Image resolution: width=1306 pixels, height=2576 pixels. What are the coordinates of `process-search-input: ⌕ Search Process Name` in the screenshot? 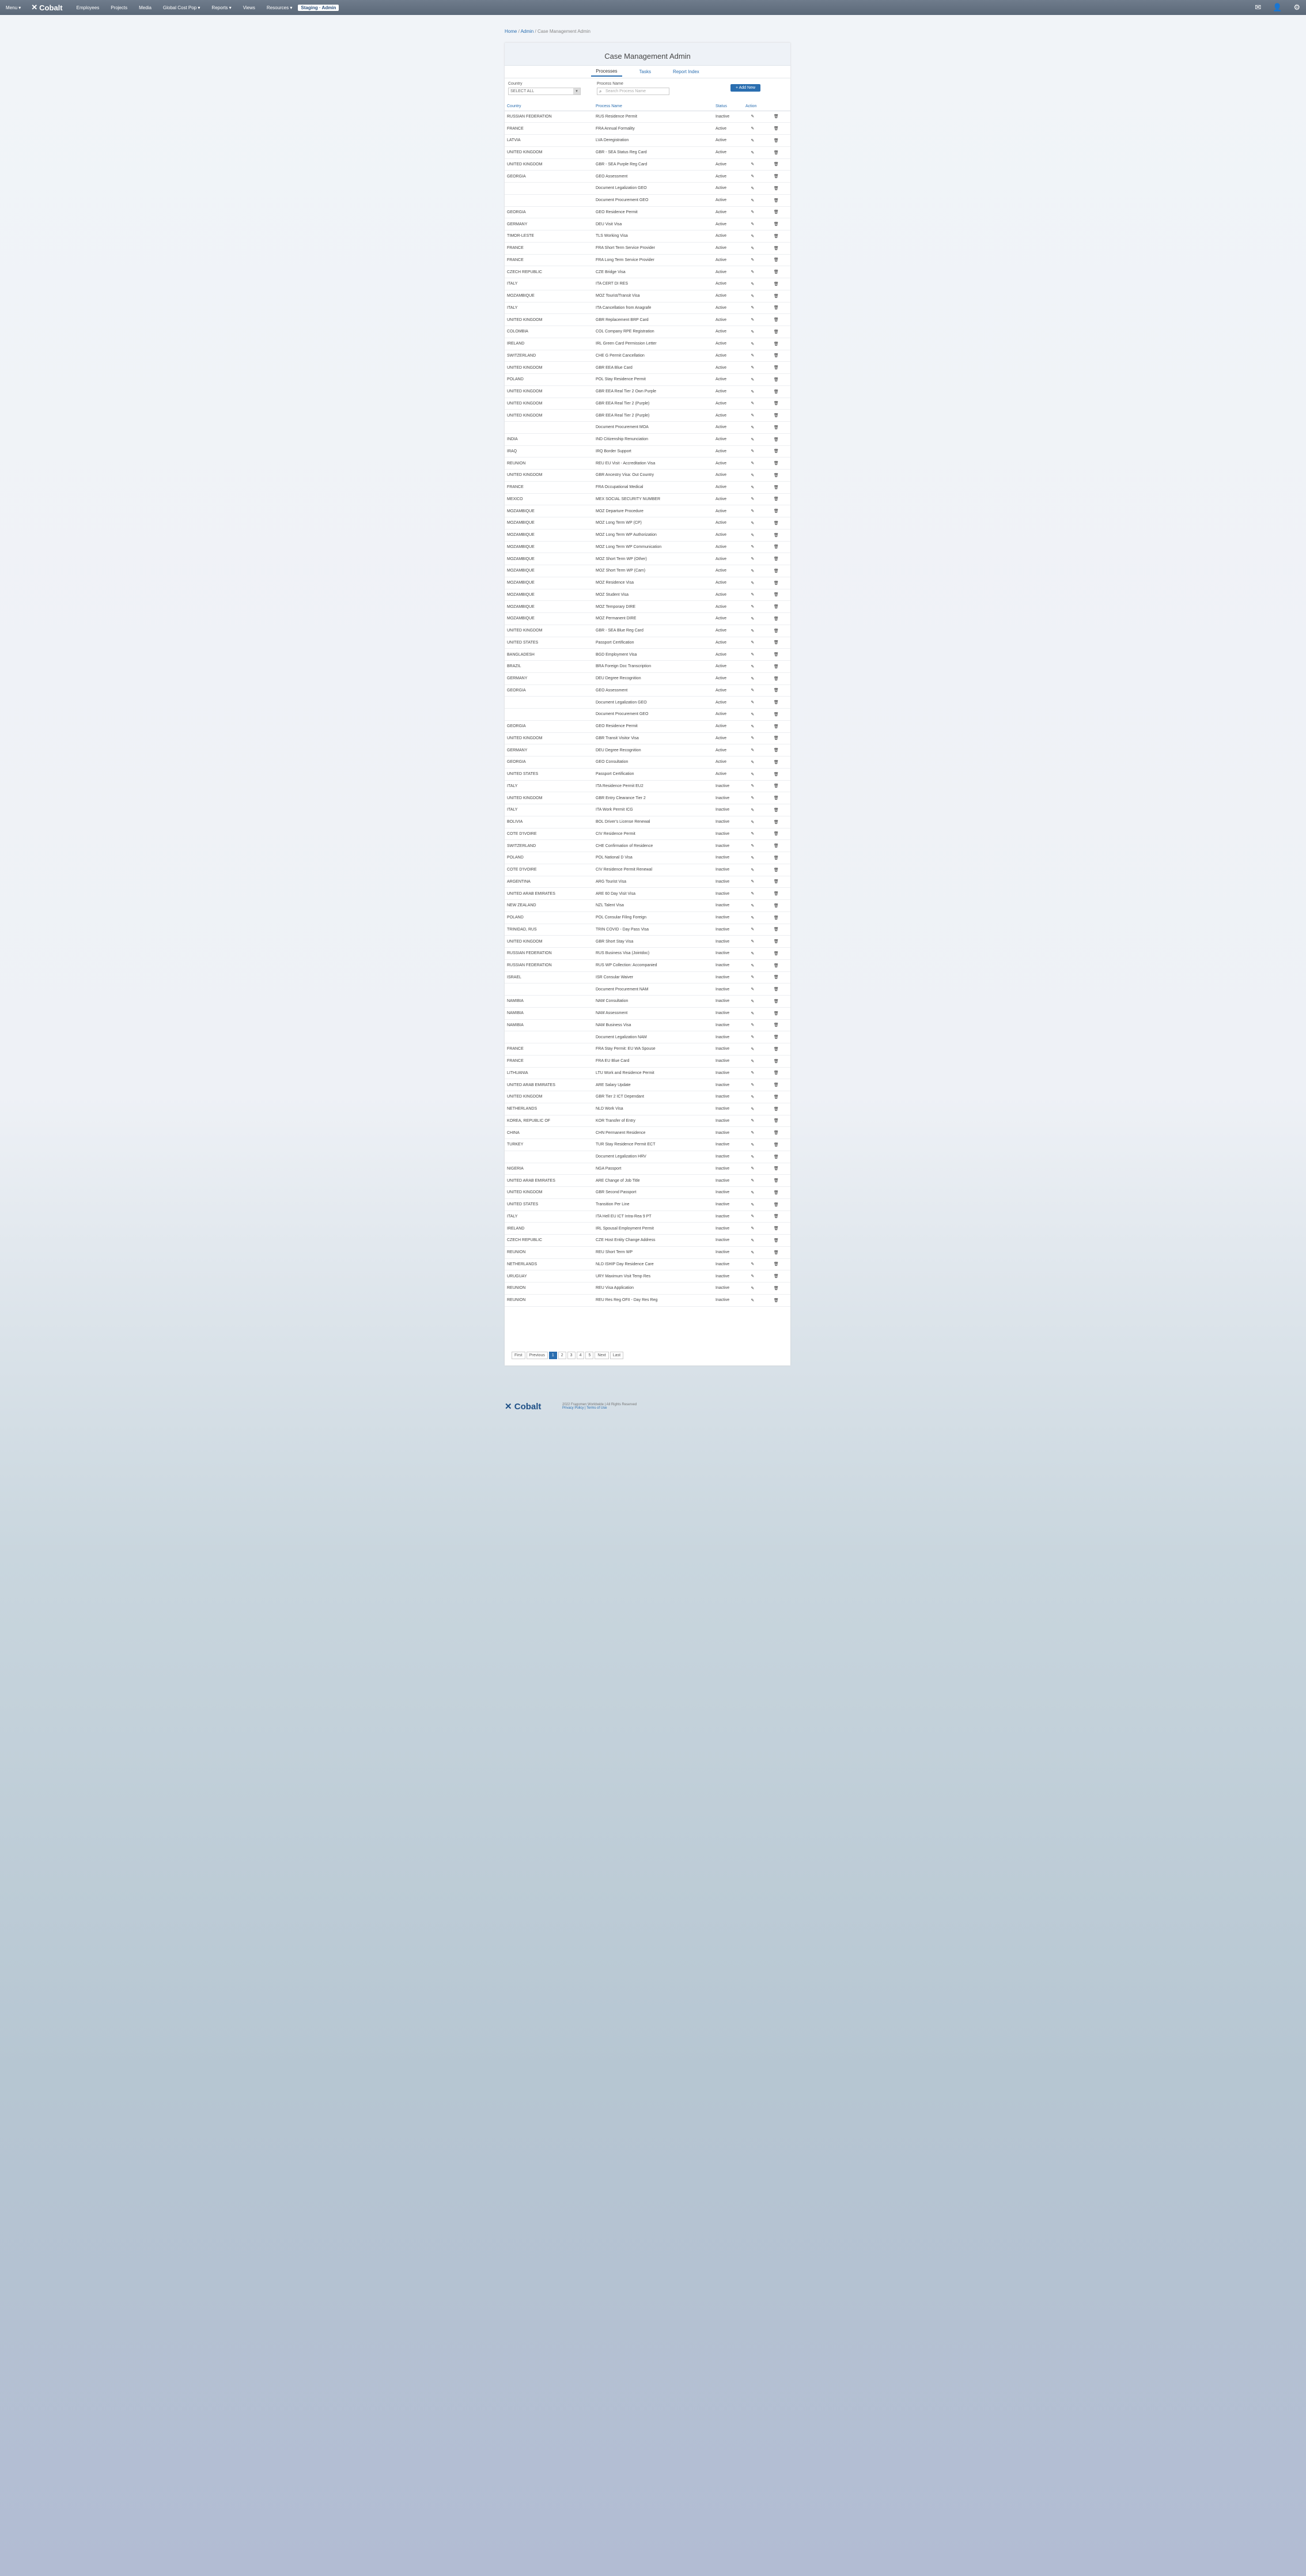 It's located at (633, 91).